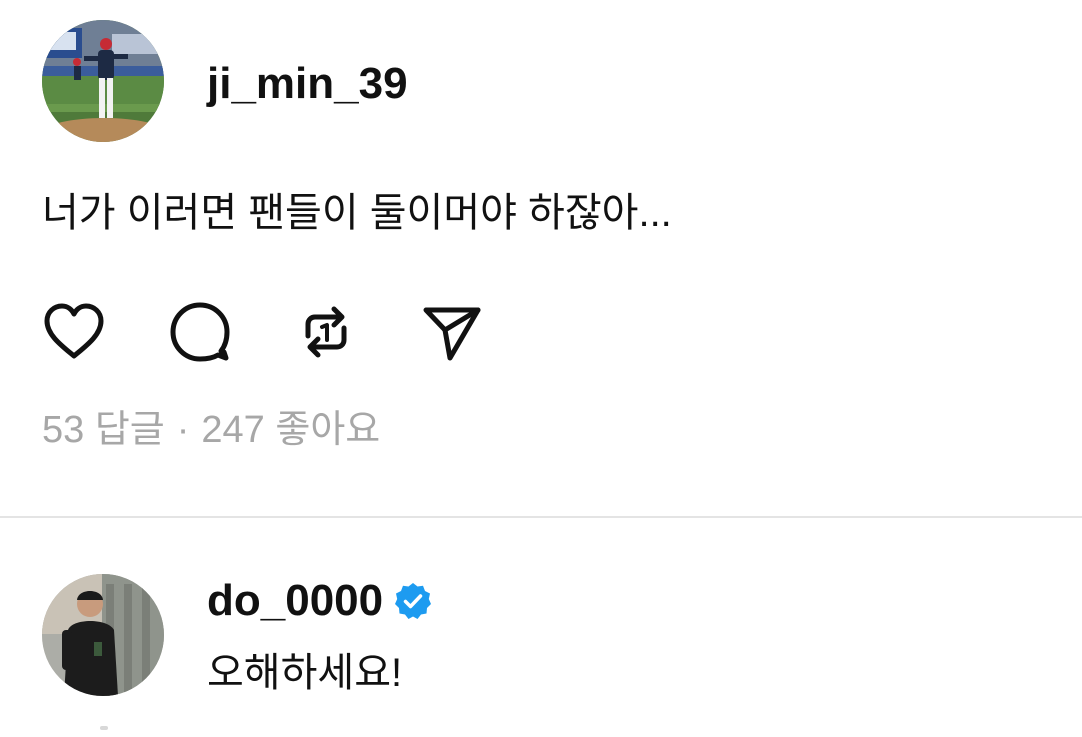 This screenshot has height=737, width=1082. Describe the element at coordinates (103, 635) in the screenshot. I see `reply-author-avatar` at that location.